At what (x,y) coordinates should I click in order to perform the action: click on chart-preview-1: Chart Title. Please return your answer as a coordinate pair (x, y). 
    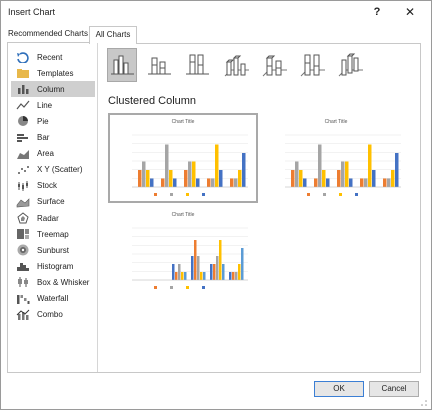
    Looking at the image, I should click on (183, 158).